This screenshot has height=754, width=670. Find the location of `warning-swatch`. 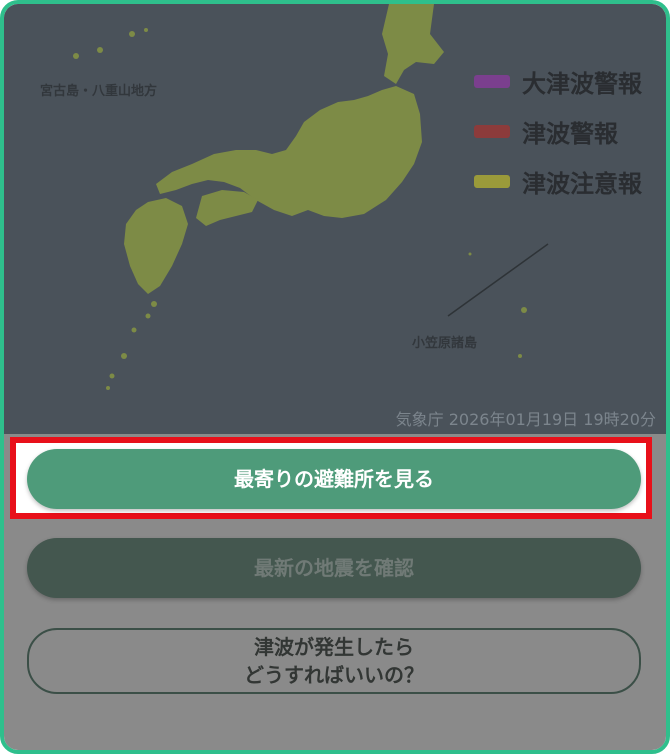

warning-swatch is located at coordinates (492, 131).